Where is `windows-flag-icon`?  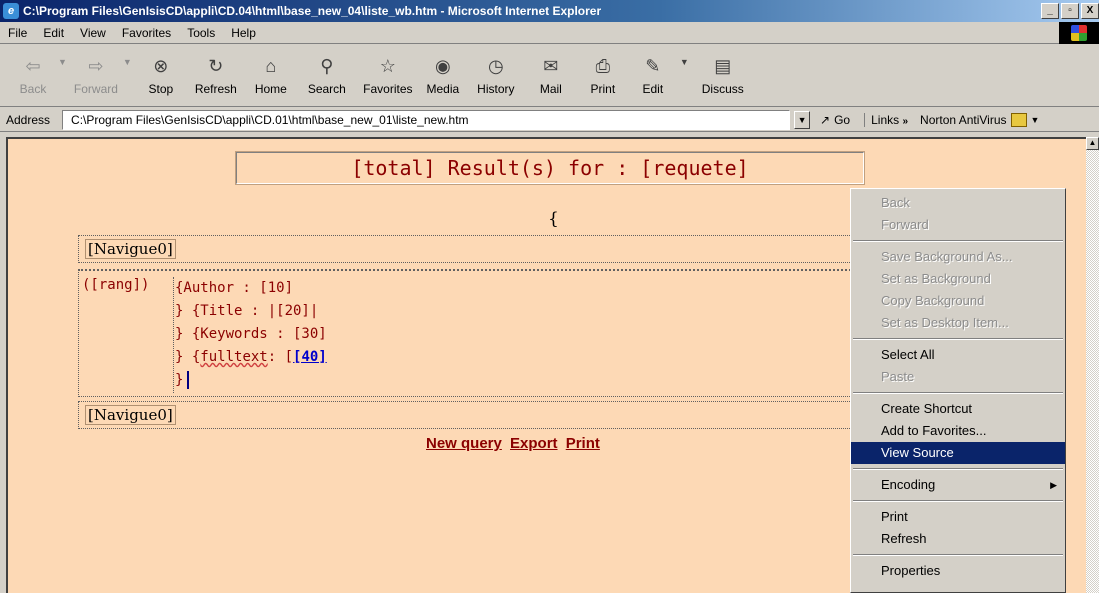 windows-flag-icon is located at coordinates (1079, 33).